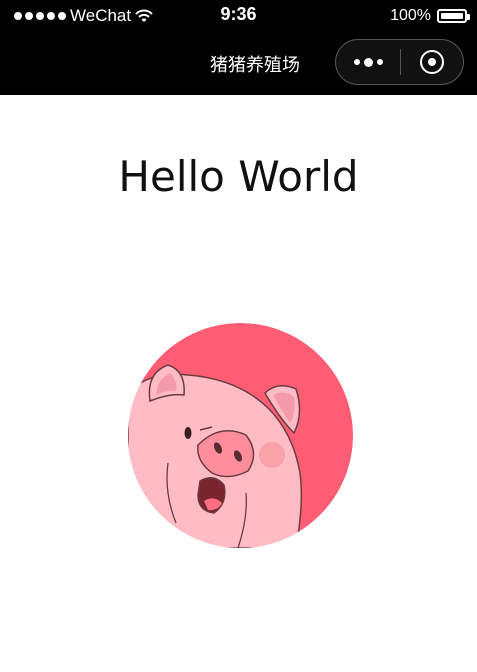 This screenshot has width=477, height=672. What do you see at coordinates (238, 16) in the screenshot?
I see `status-bar: WeChat 9:36 100%` at bounding box center [238, 16].